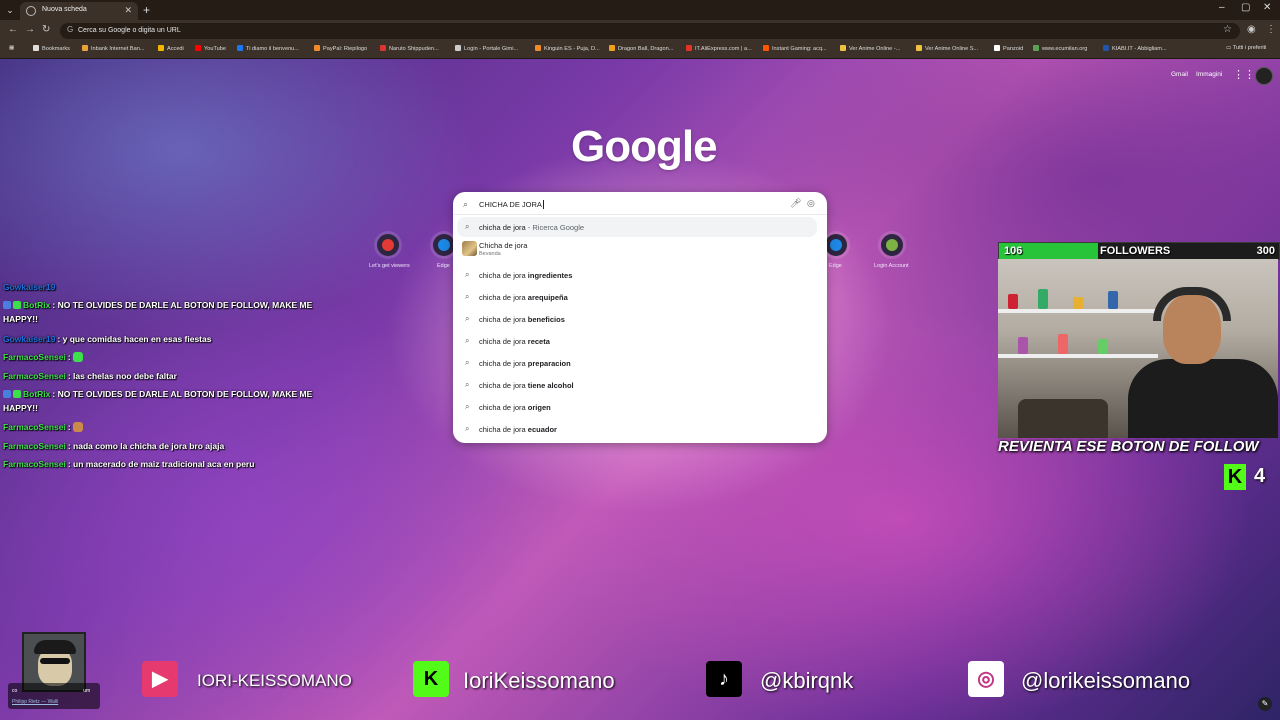  Describe the element at coordinates (539, 680) in the screenshot. I see `kick-handle: IoriKeissomano` at that location.